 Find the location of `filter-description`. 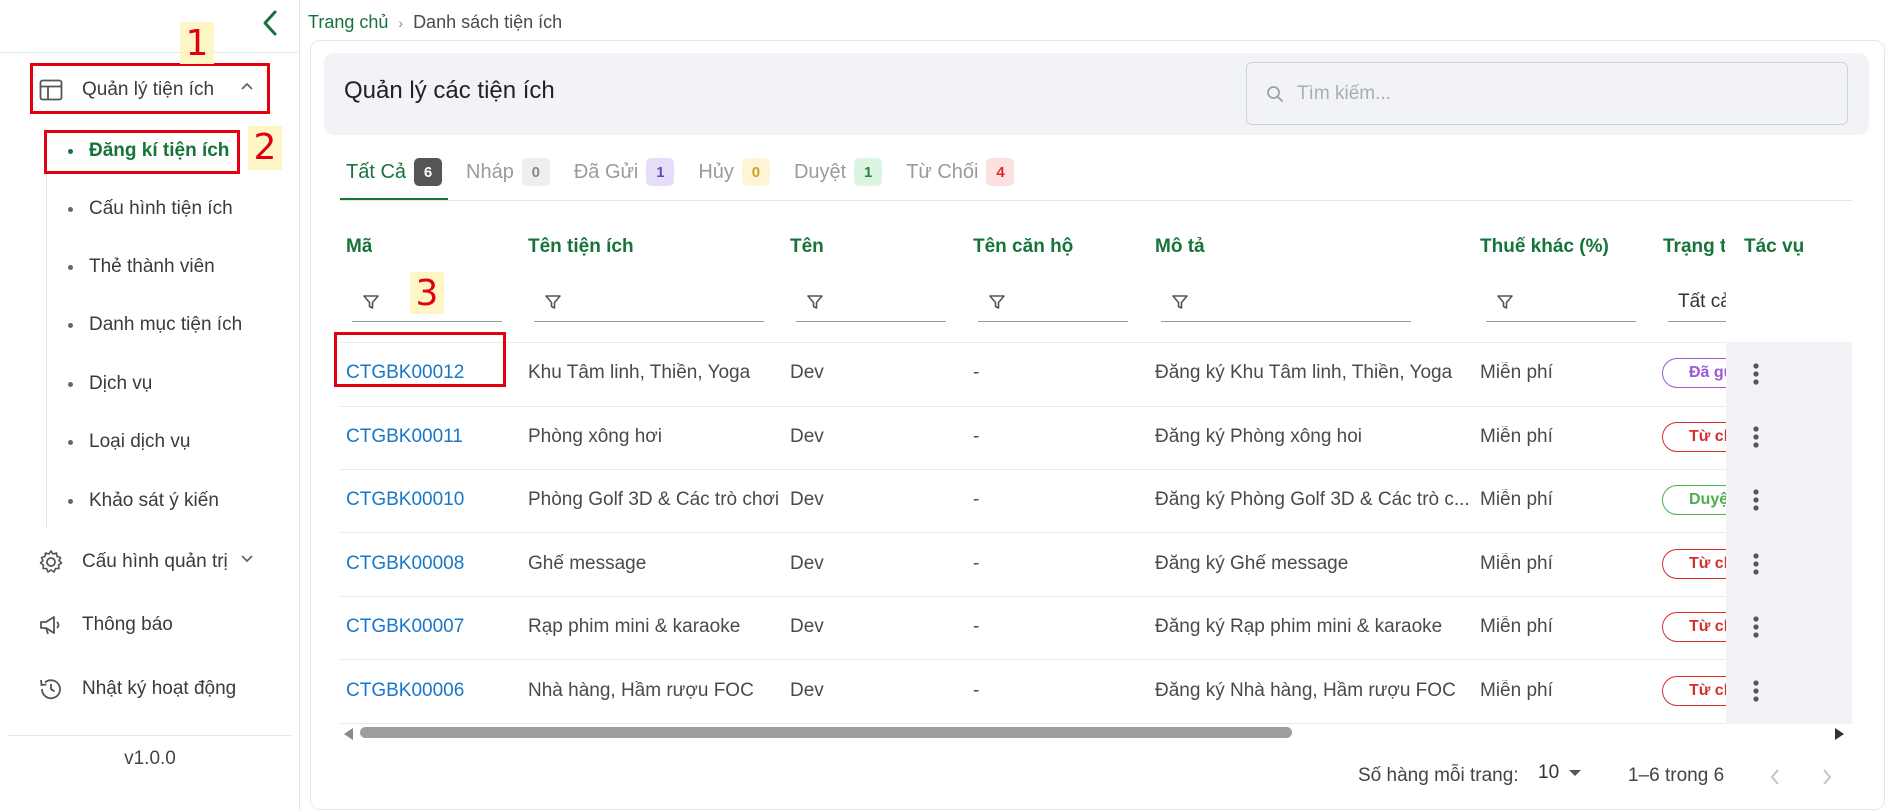

filter-description is located at coordinates (1286, 302).